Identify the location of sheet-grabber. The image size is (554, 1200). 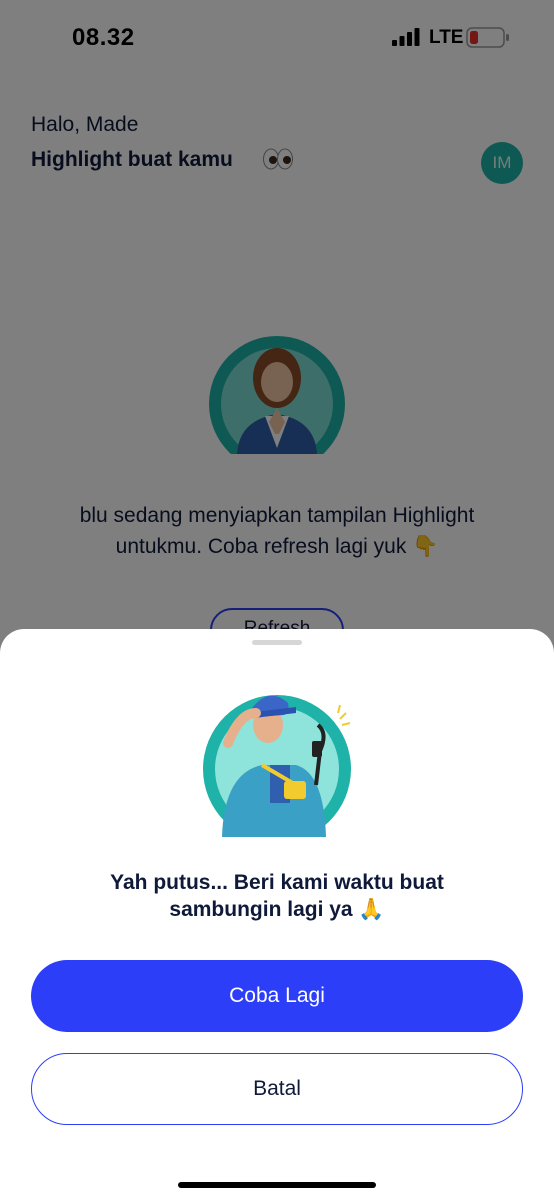
(277, 642).